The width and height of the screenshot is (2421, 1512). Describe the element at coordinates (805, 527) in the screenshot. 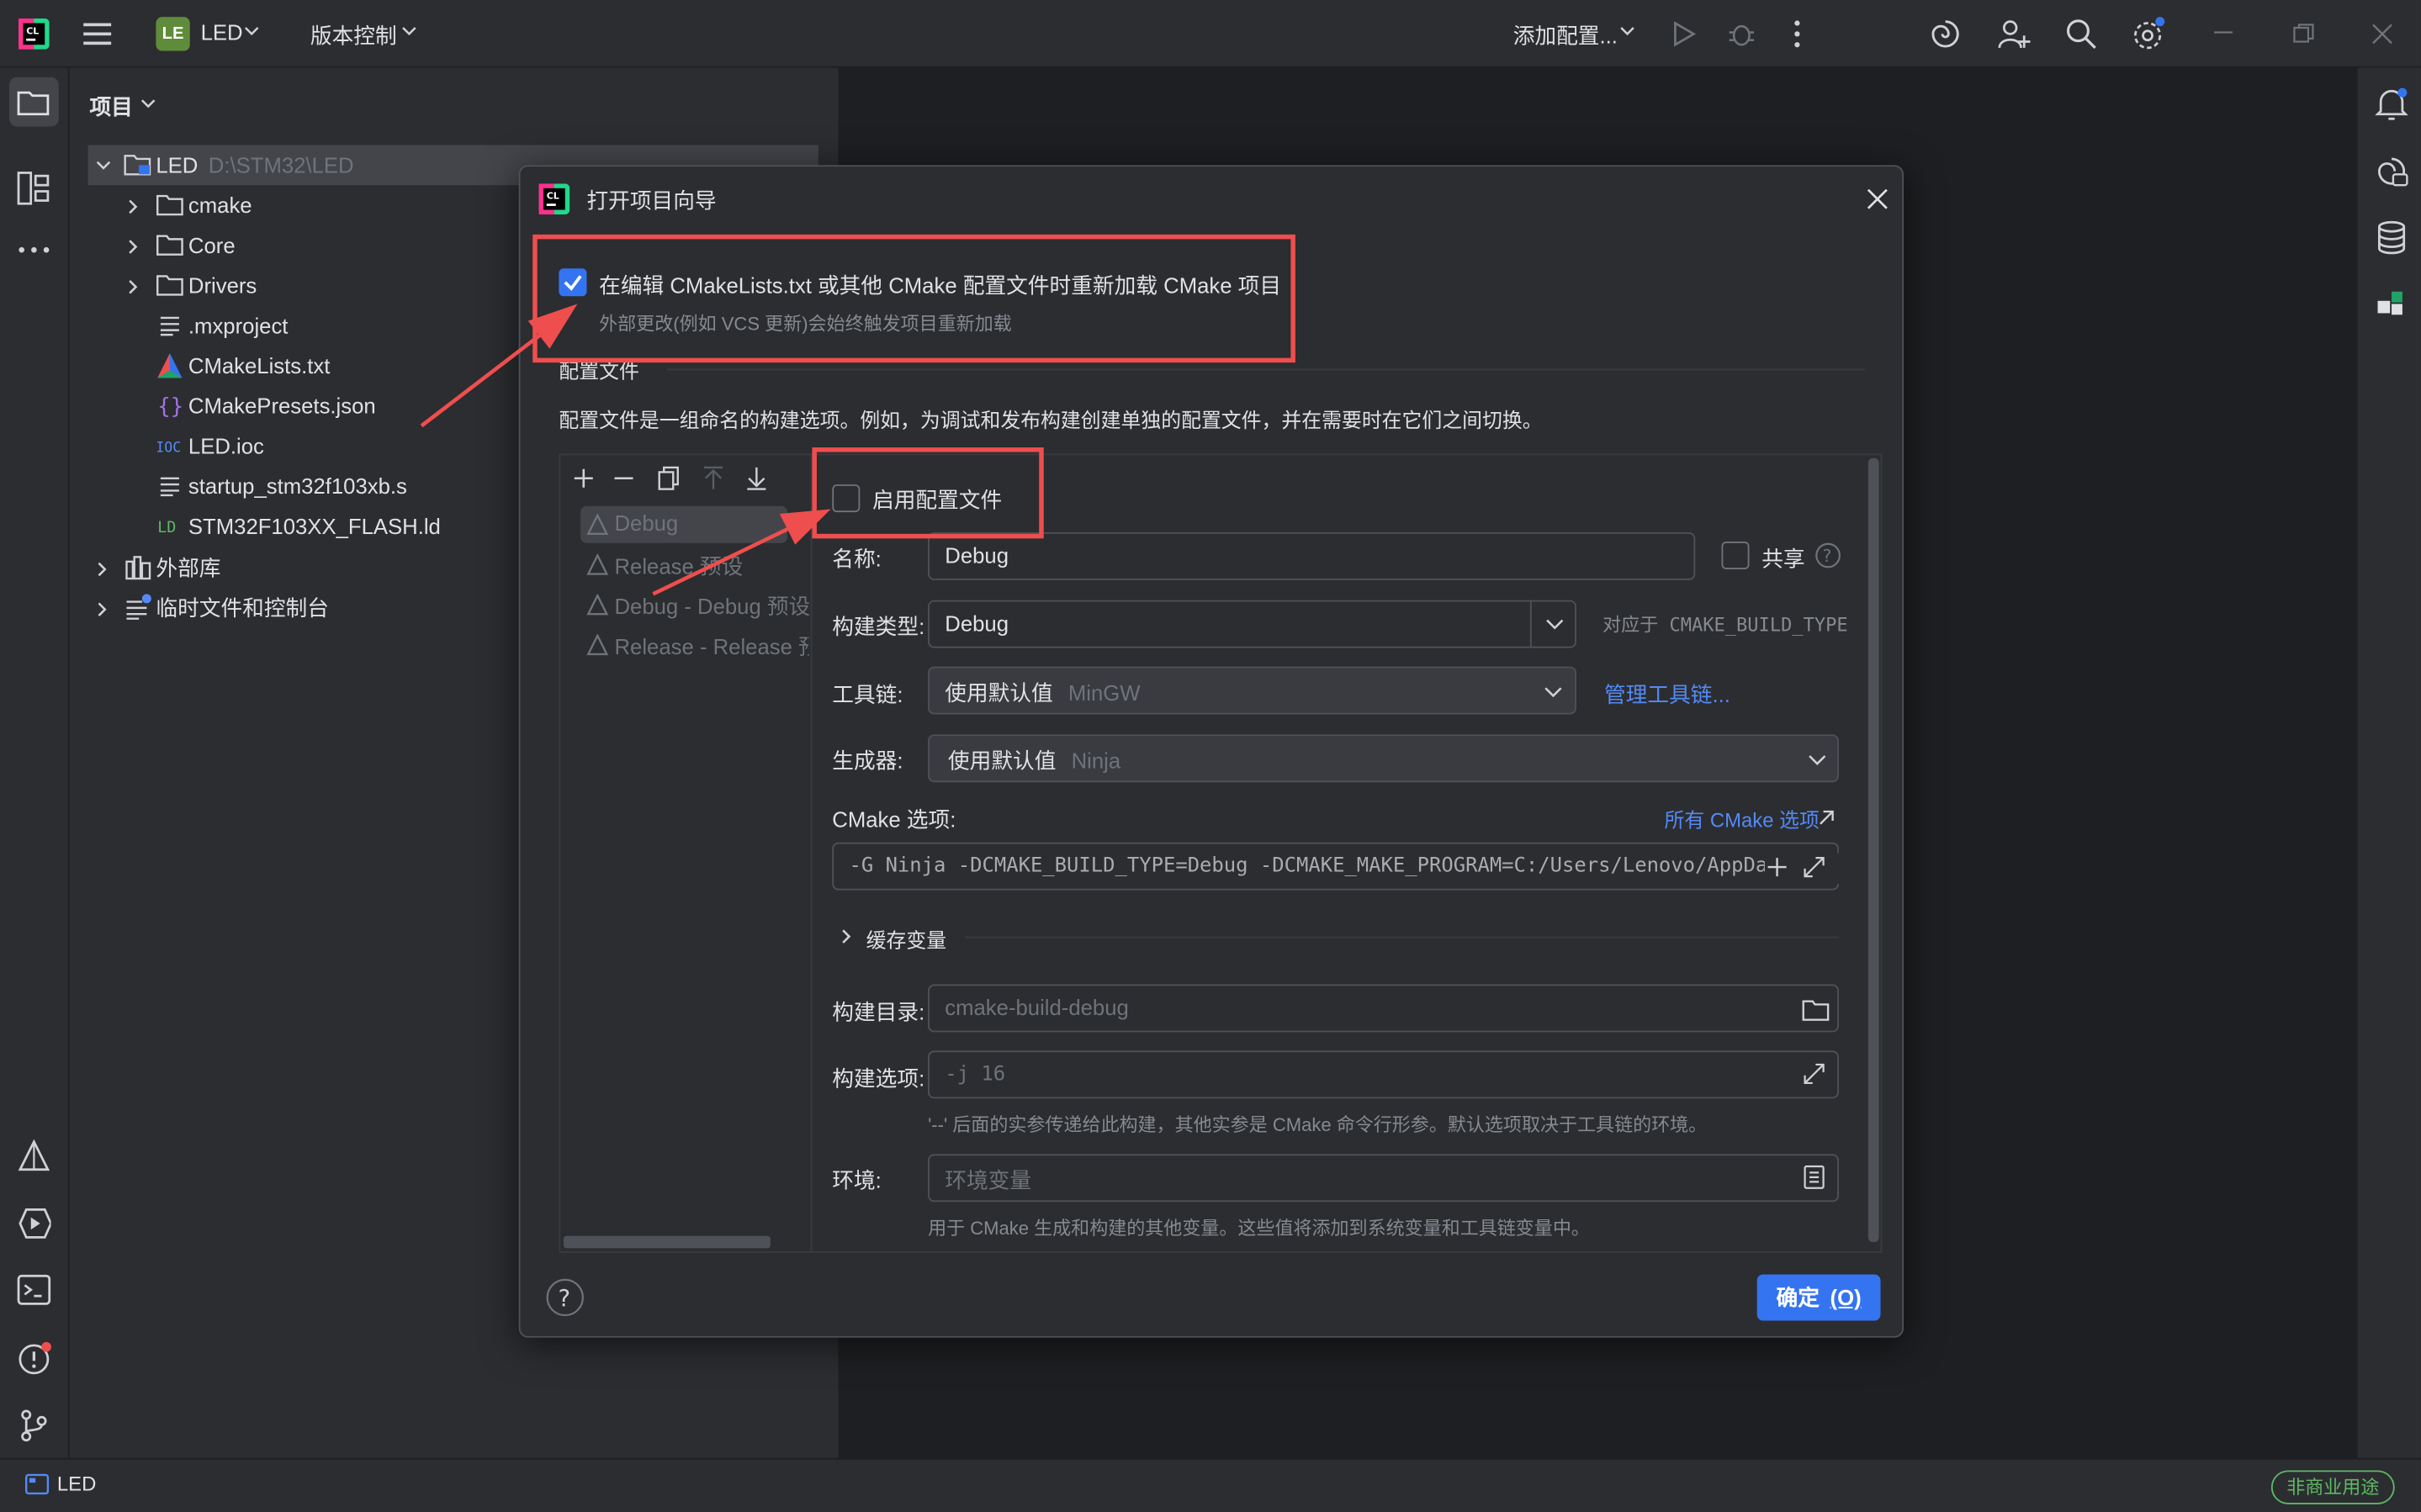

I see `annotation-arrowhead-enable` at that location.